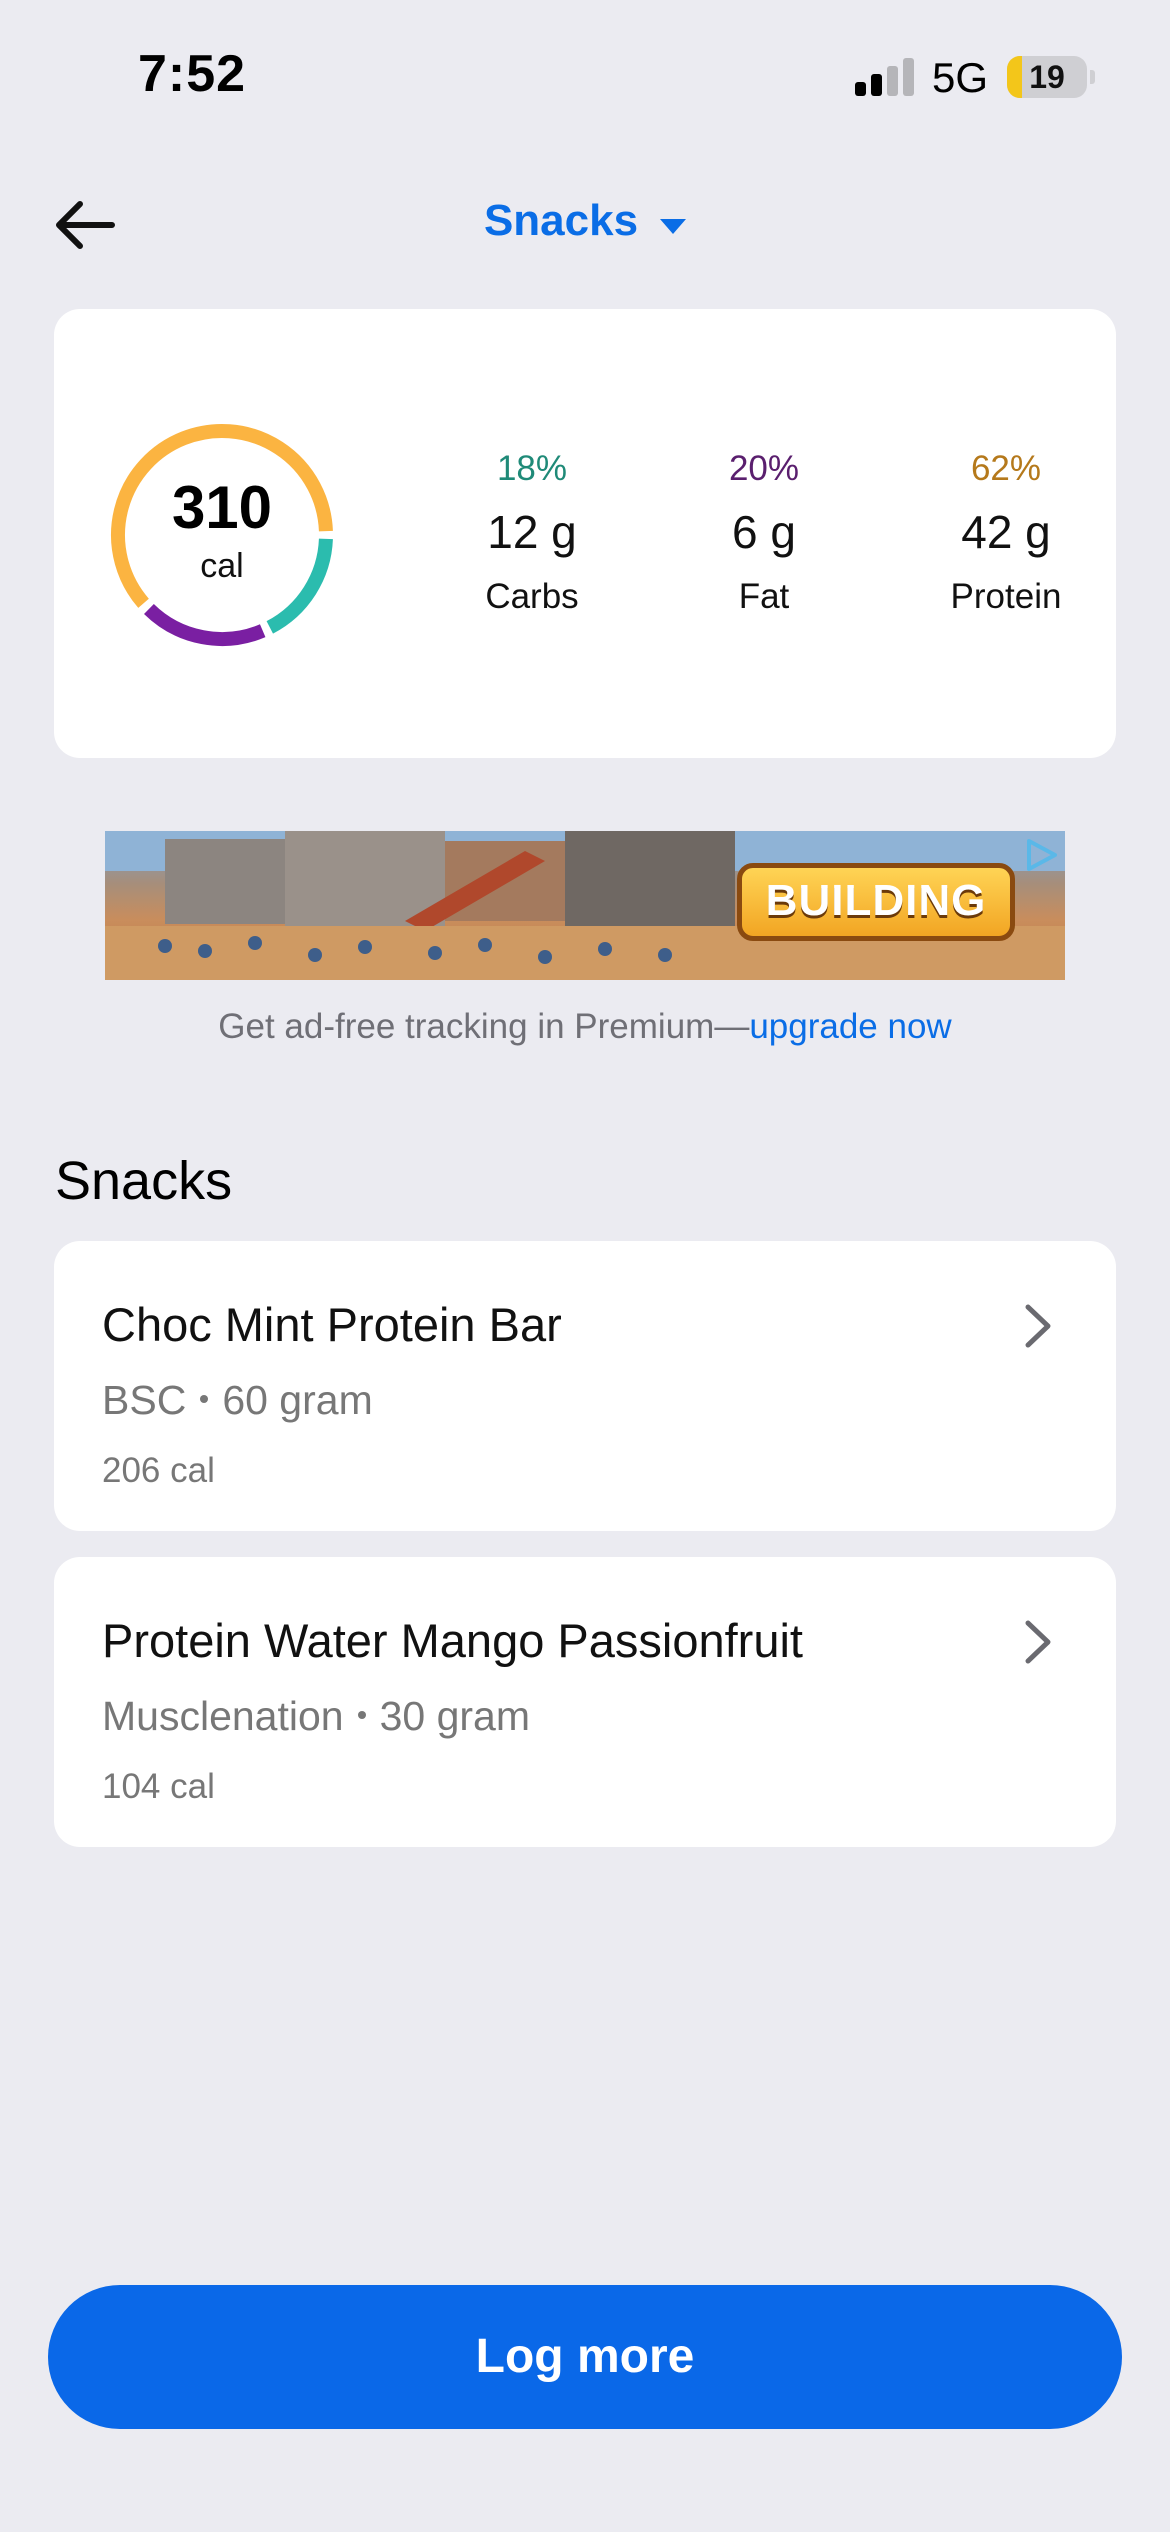 The height and width of the screenshot is (2532, 1170). Describe the element at coordinates (205, 624) in the screenshot. I see `fat-ring-segment` at that location.